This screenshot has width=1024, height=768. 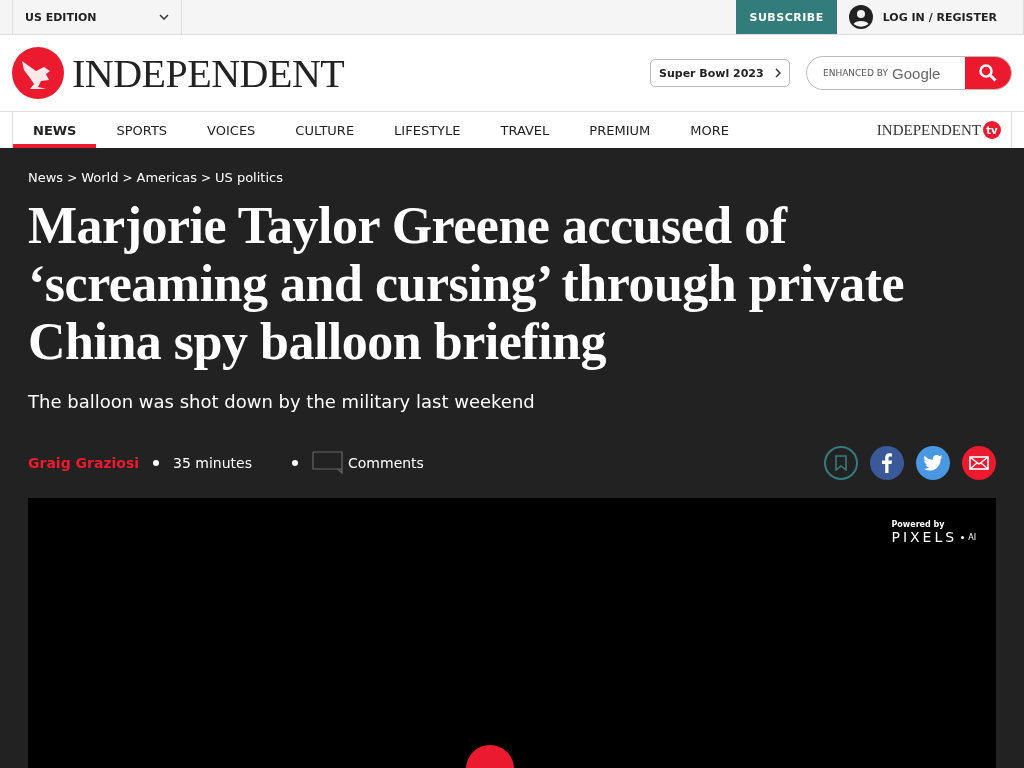 What do you see at coordinates (55, 130) in the screenshot?
I see `nav-tab: NEWS` at bounding box center [55, 130].